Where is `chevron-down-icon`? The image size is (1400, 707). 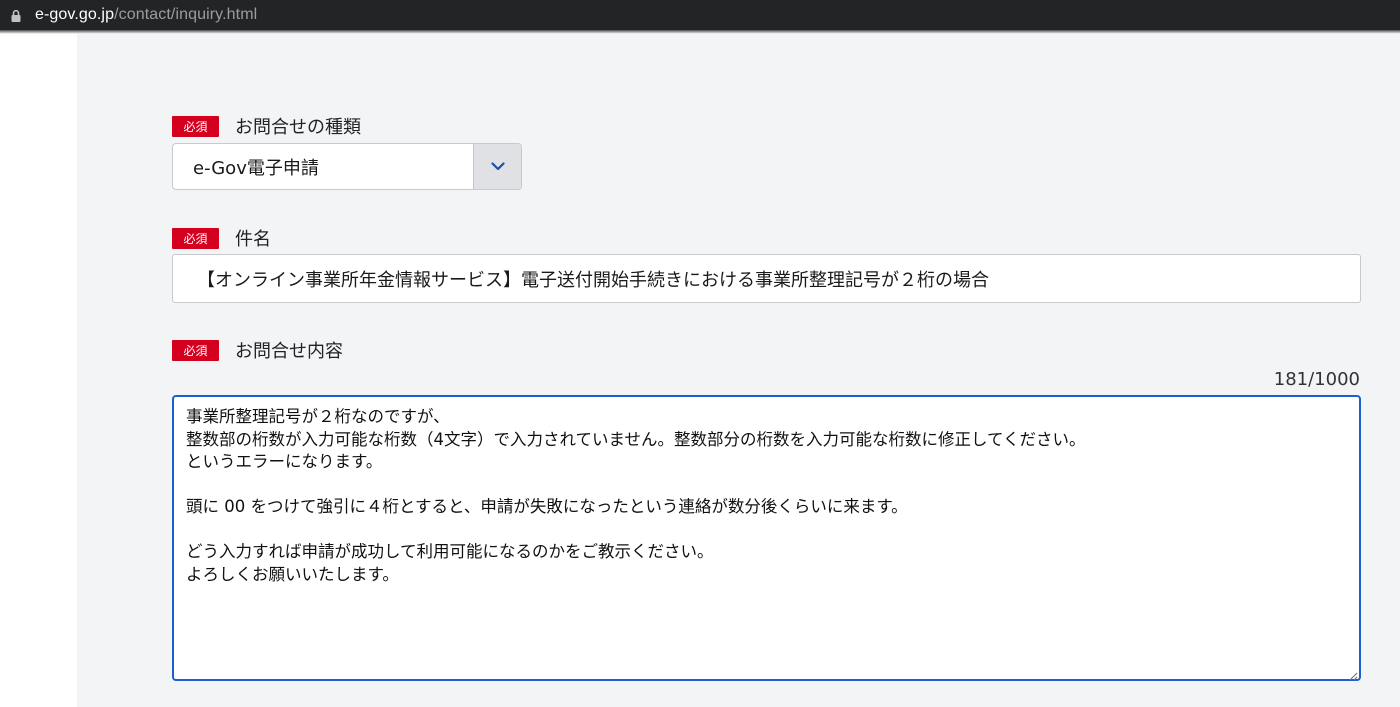 chevron-down-icon is located at coordinates (497, 166).